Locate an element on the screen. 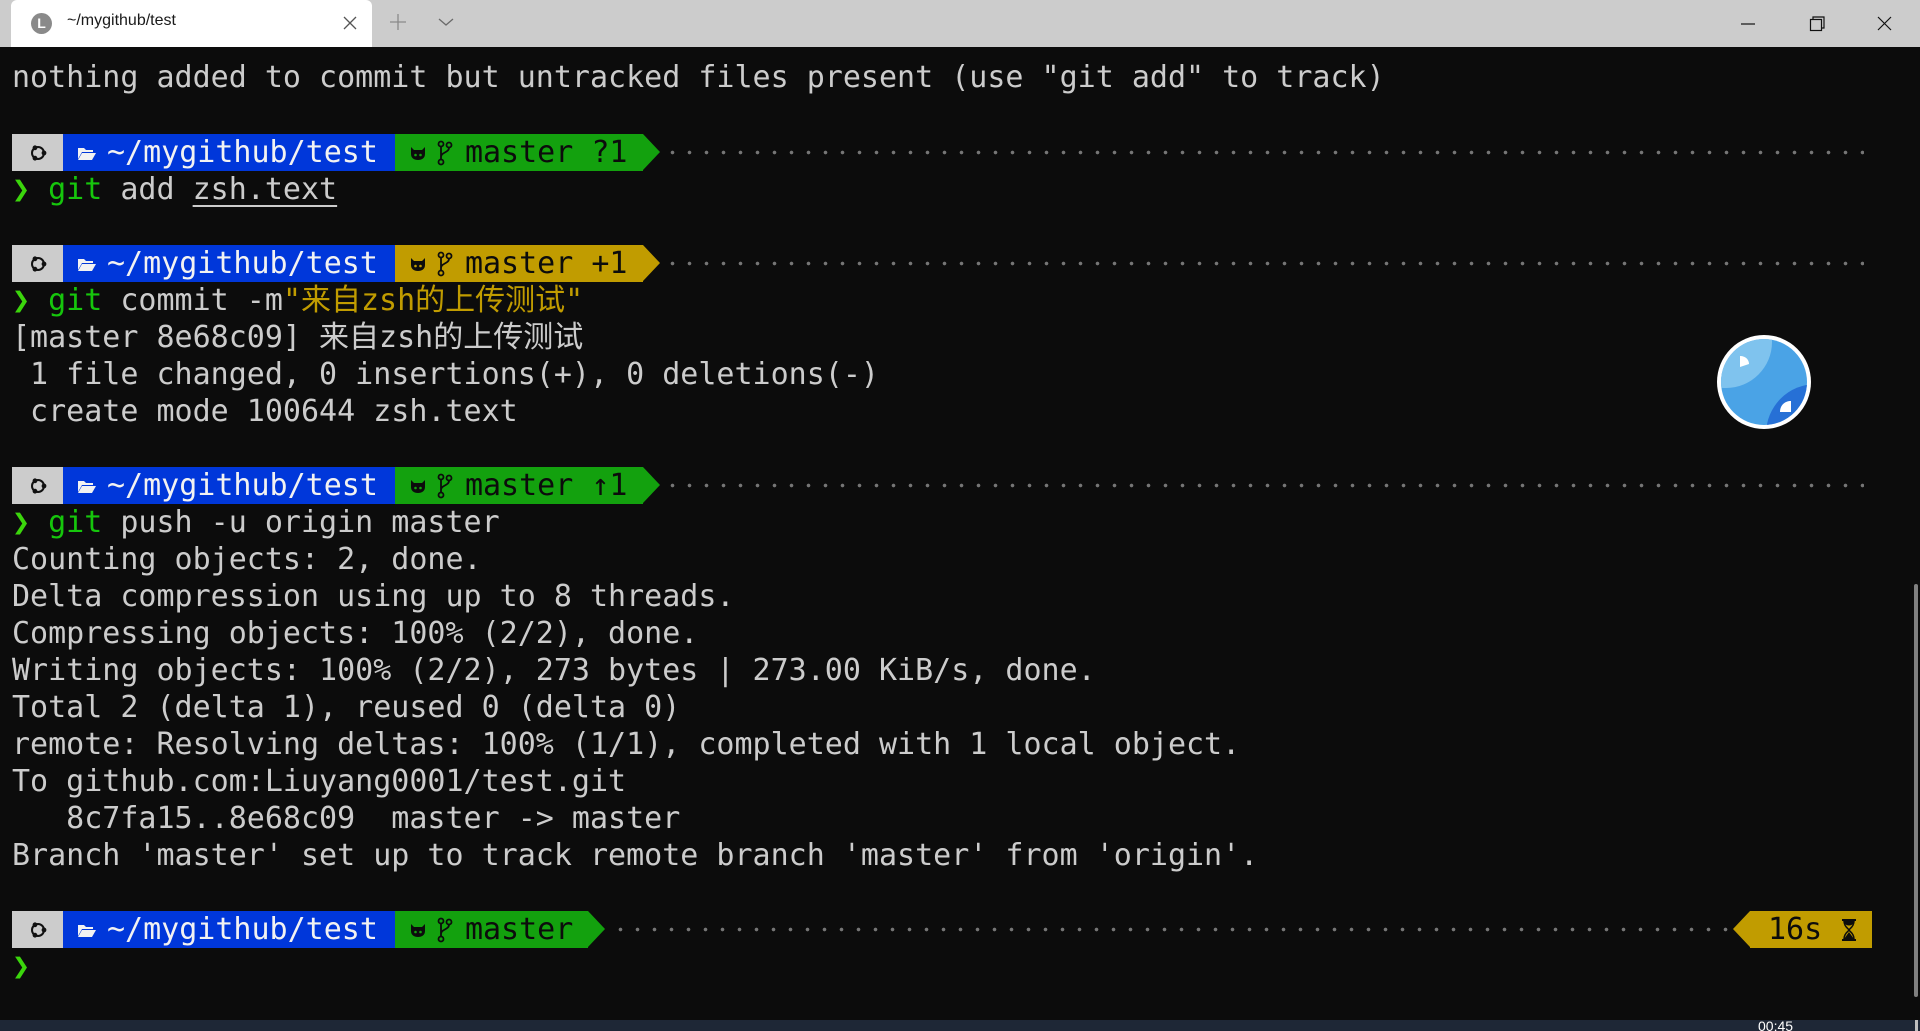 The image size is (1920, 1031). floating-ball-button is located at coordinates (1764, 382).